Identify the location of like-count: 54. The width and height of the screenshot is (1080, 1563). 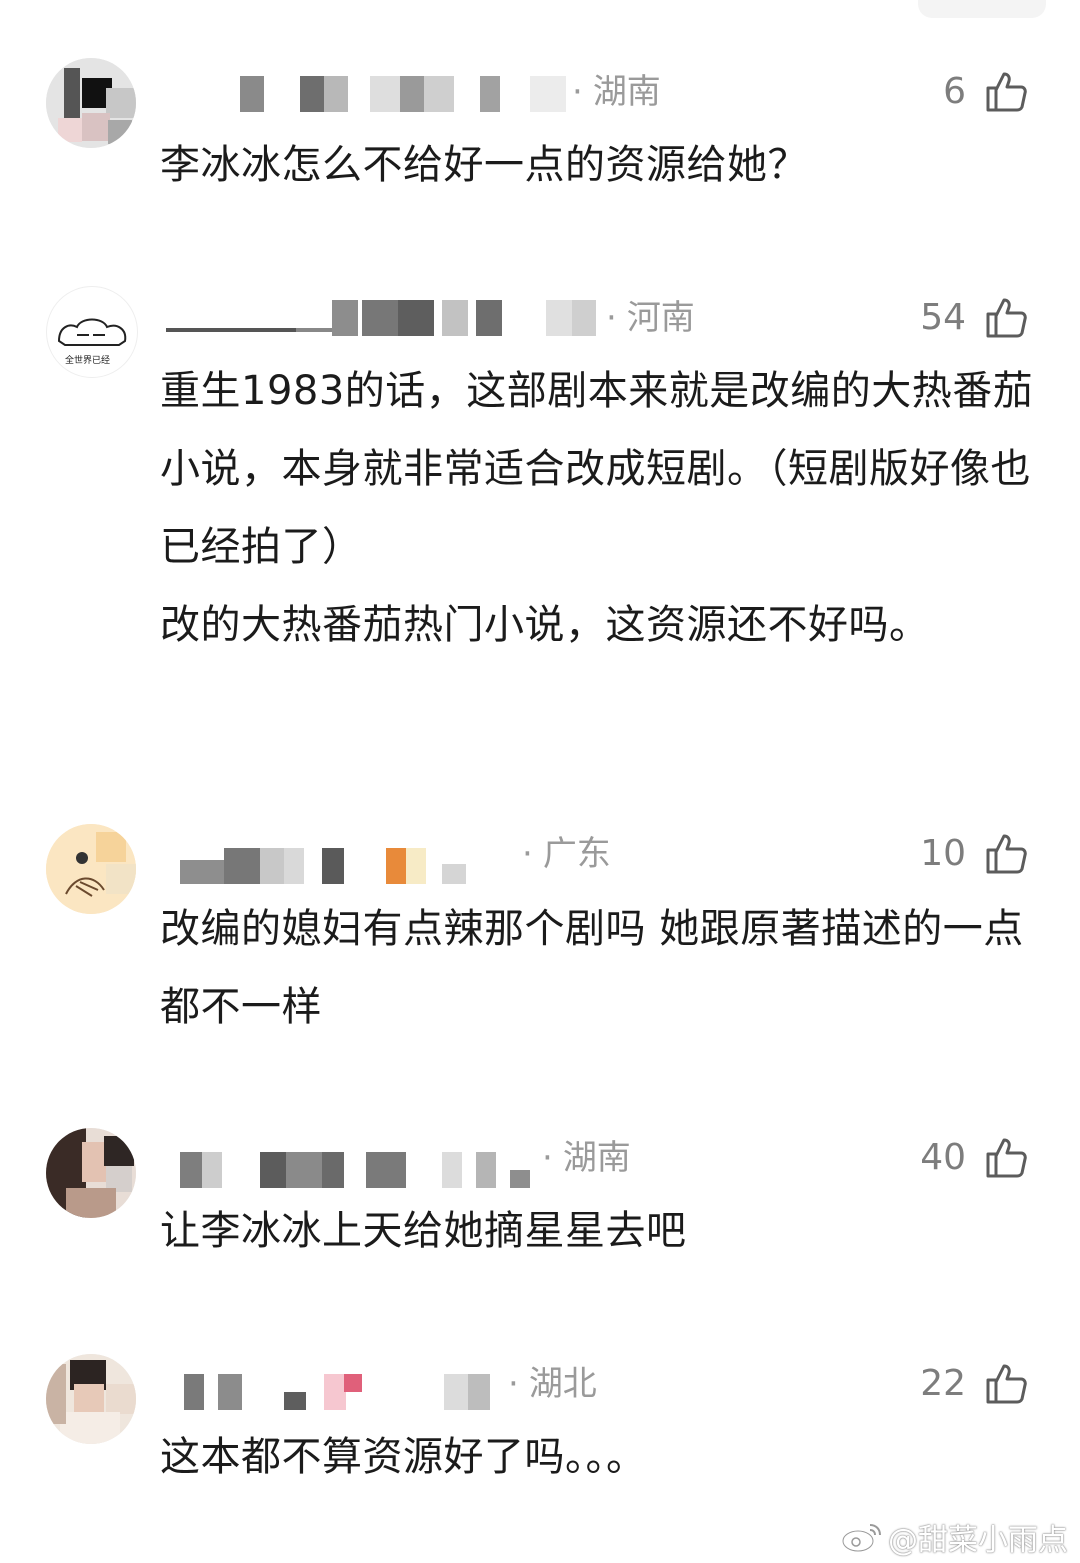
(943, 317).